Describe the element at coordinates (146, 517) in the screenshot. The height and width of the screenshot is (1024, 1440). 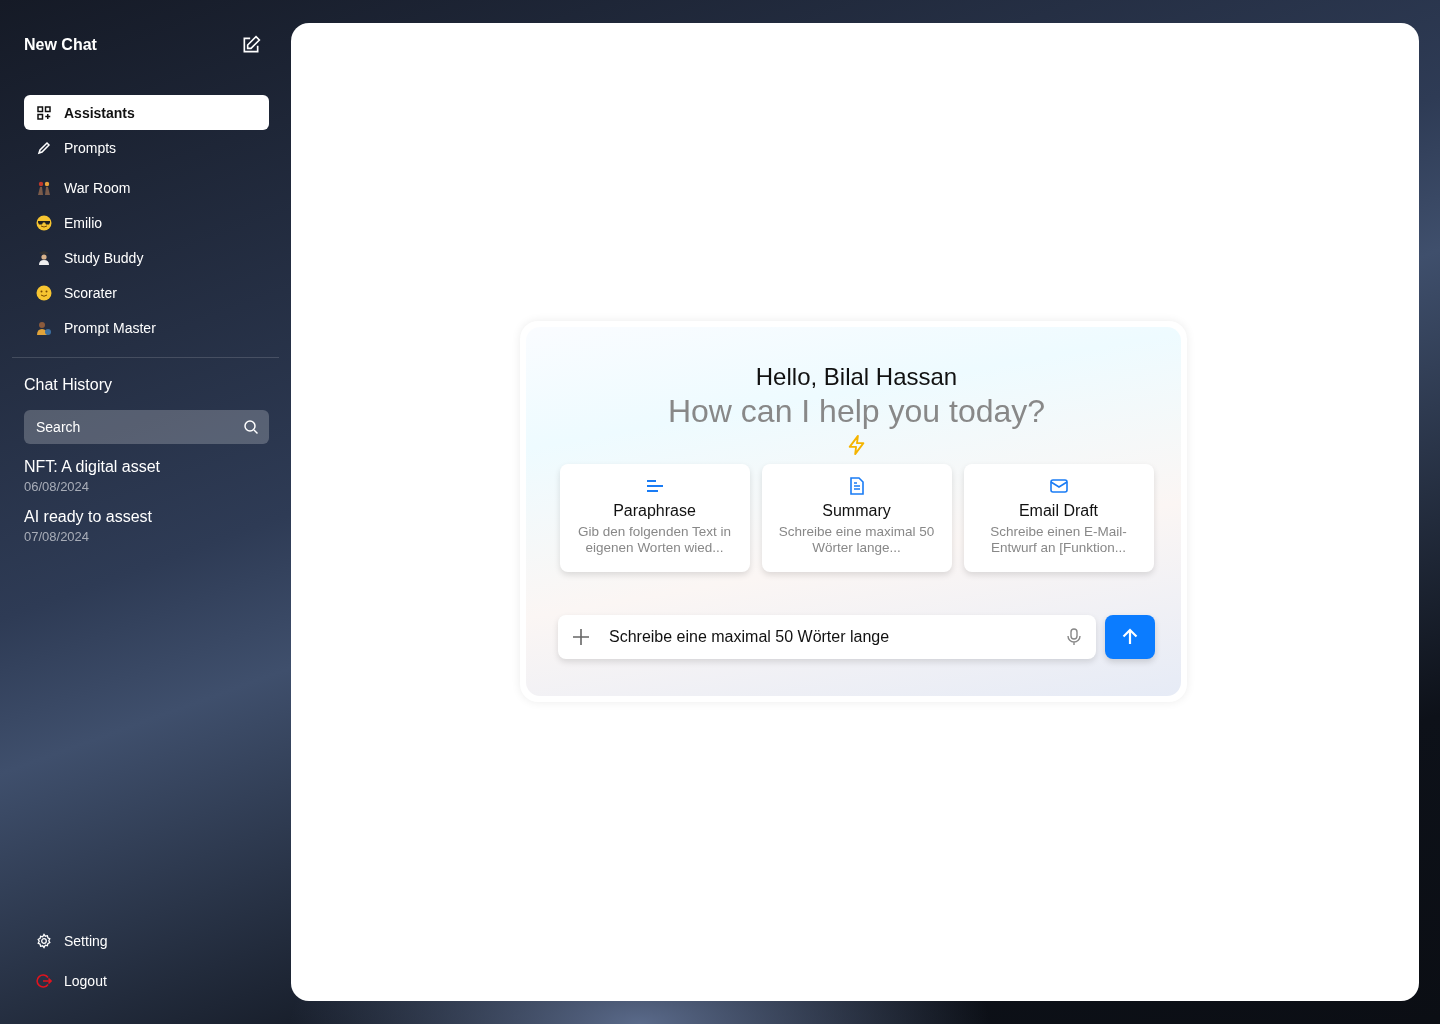
I see `chat-title: AI ready to assest` at that location.